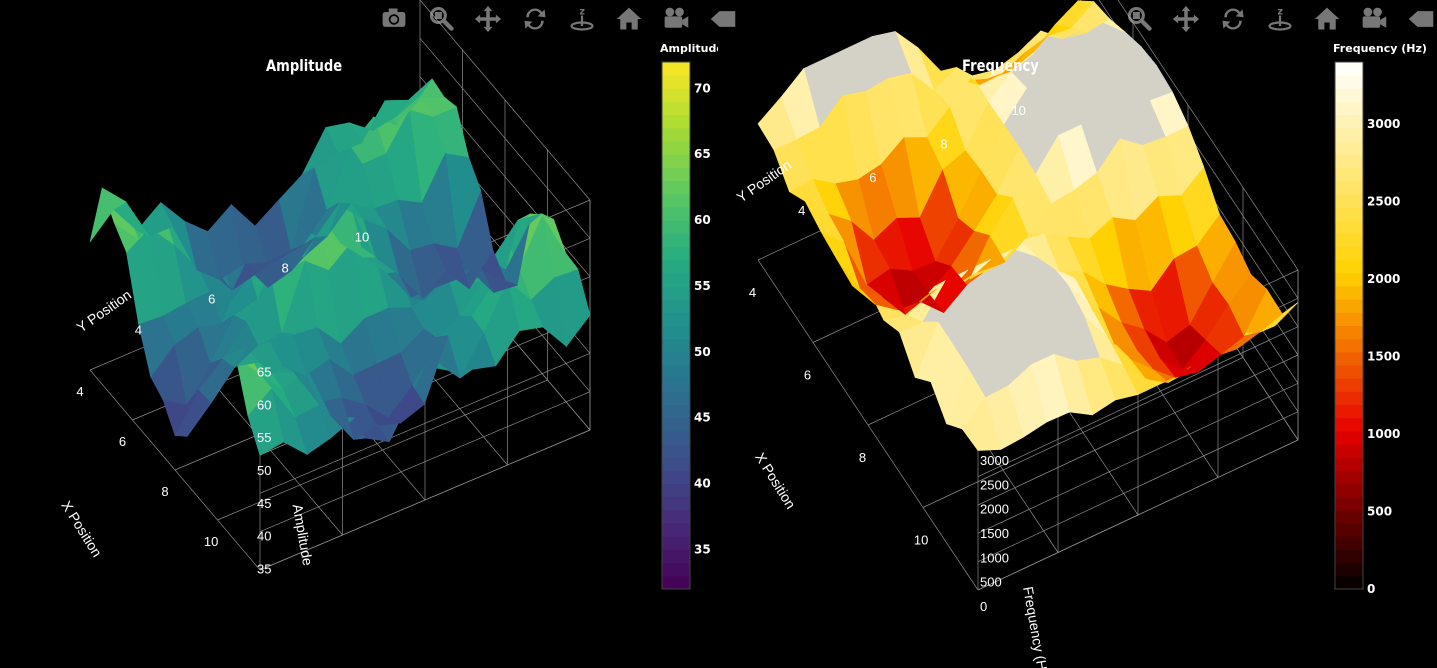  What do you see at coordinates (702, 88) in the screenshot?
I see `colorbar-tick-label: 70` at bounding box center [702, 88].